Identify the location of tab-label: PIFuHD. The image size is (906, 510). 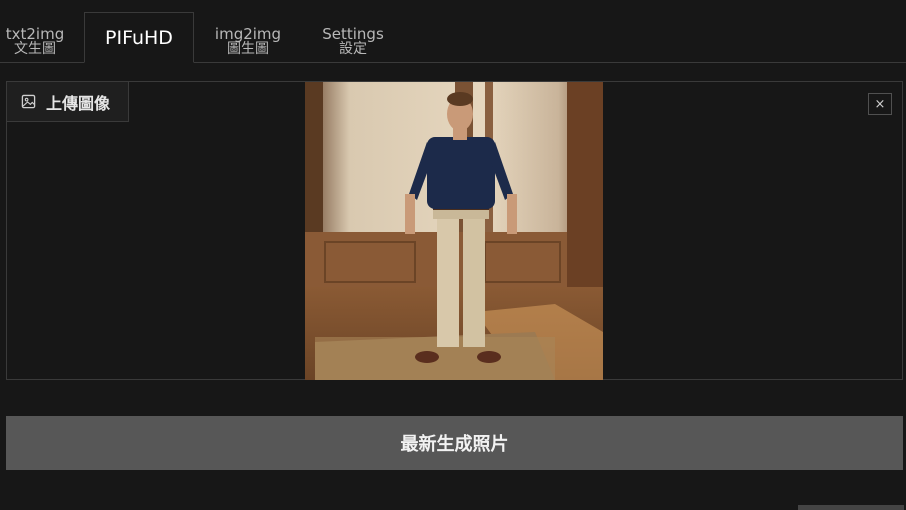
(139, 38).